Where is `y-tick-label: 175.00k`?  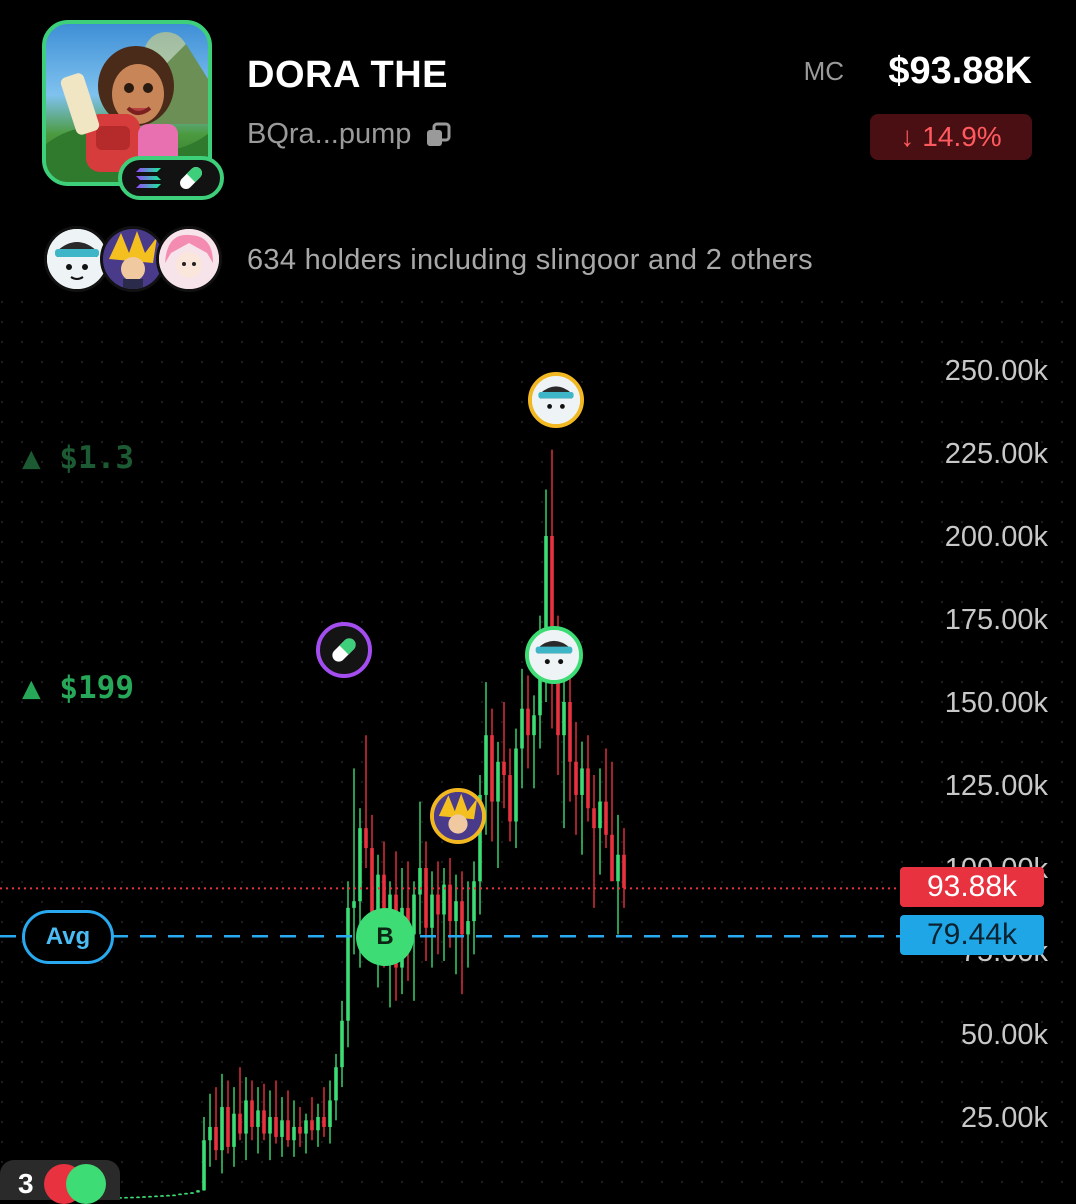
y-tick-label: 175.00k is located at coordinates (997, 620).